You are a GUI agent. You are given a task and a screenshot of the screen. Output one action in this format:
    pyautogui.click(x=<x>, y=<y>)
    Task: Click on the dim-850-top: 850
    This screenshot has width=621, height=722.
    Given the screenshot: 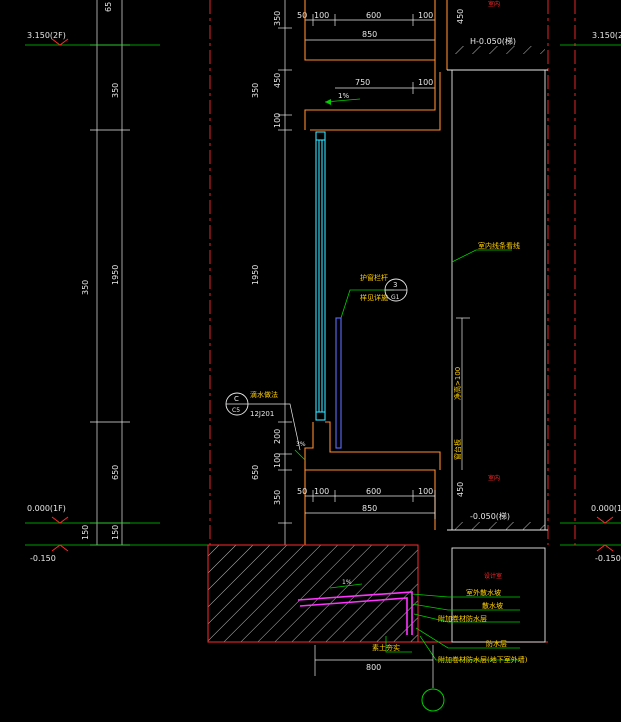 What is the action you would take?
    pyautogui.click(x=369, y=34)
    